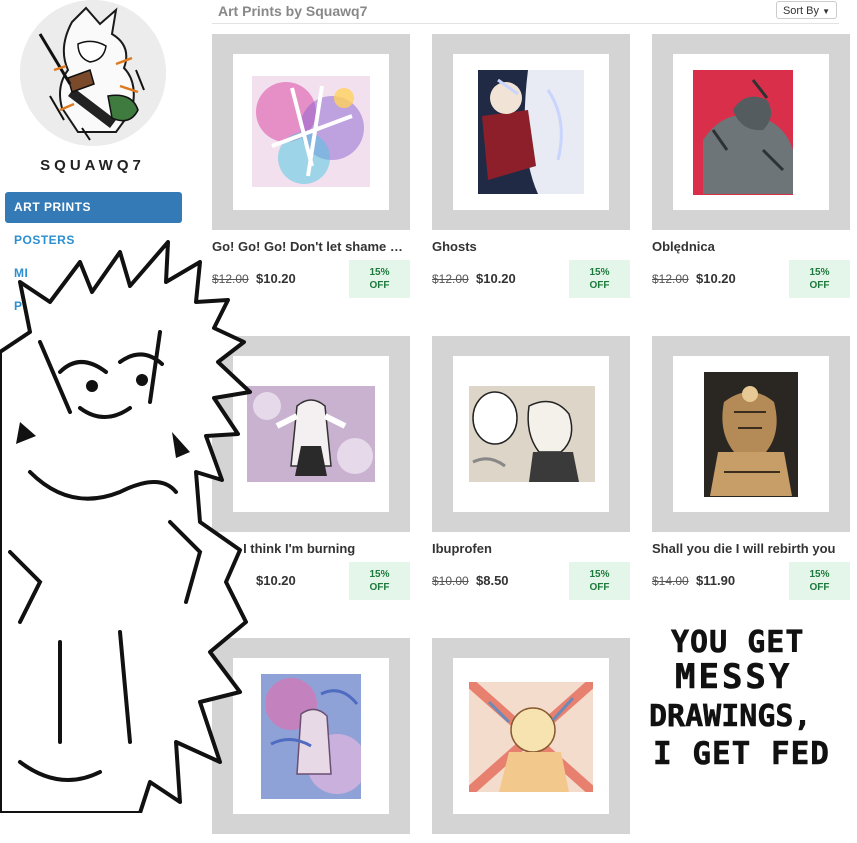  I want to click on product-title: Ghosts, so click(531, 246).